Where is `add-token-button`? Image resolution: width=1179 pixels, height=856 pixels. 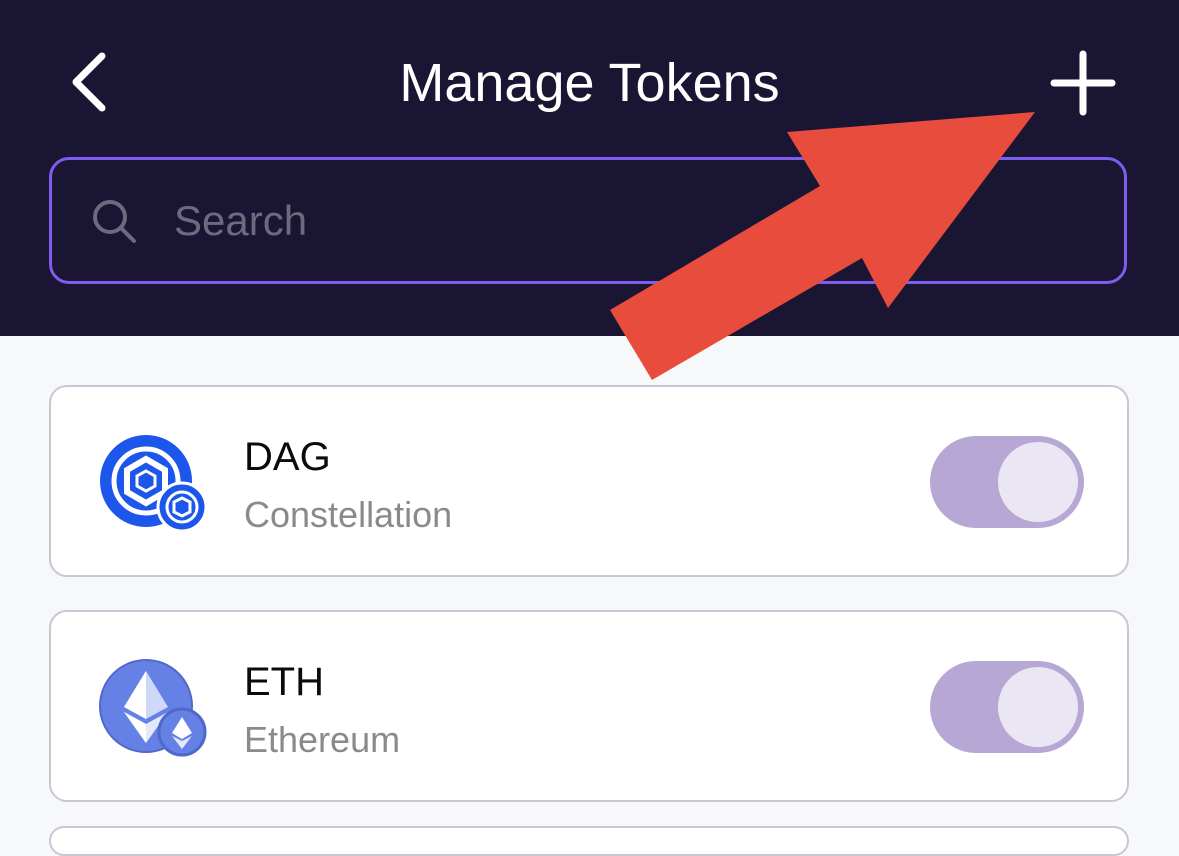
add-token-button is located at coordinates (1083, 83).